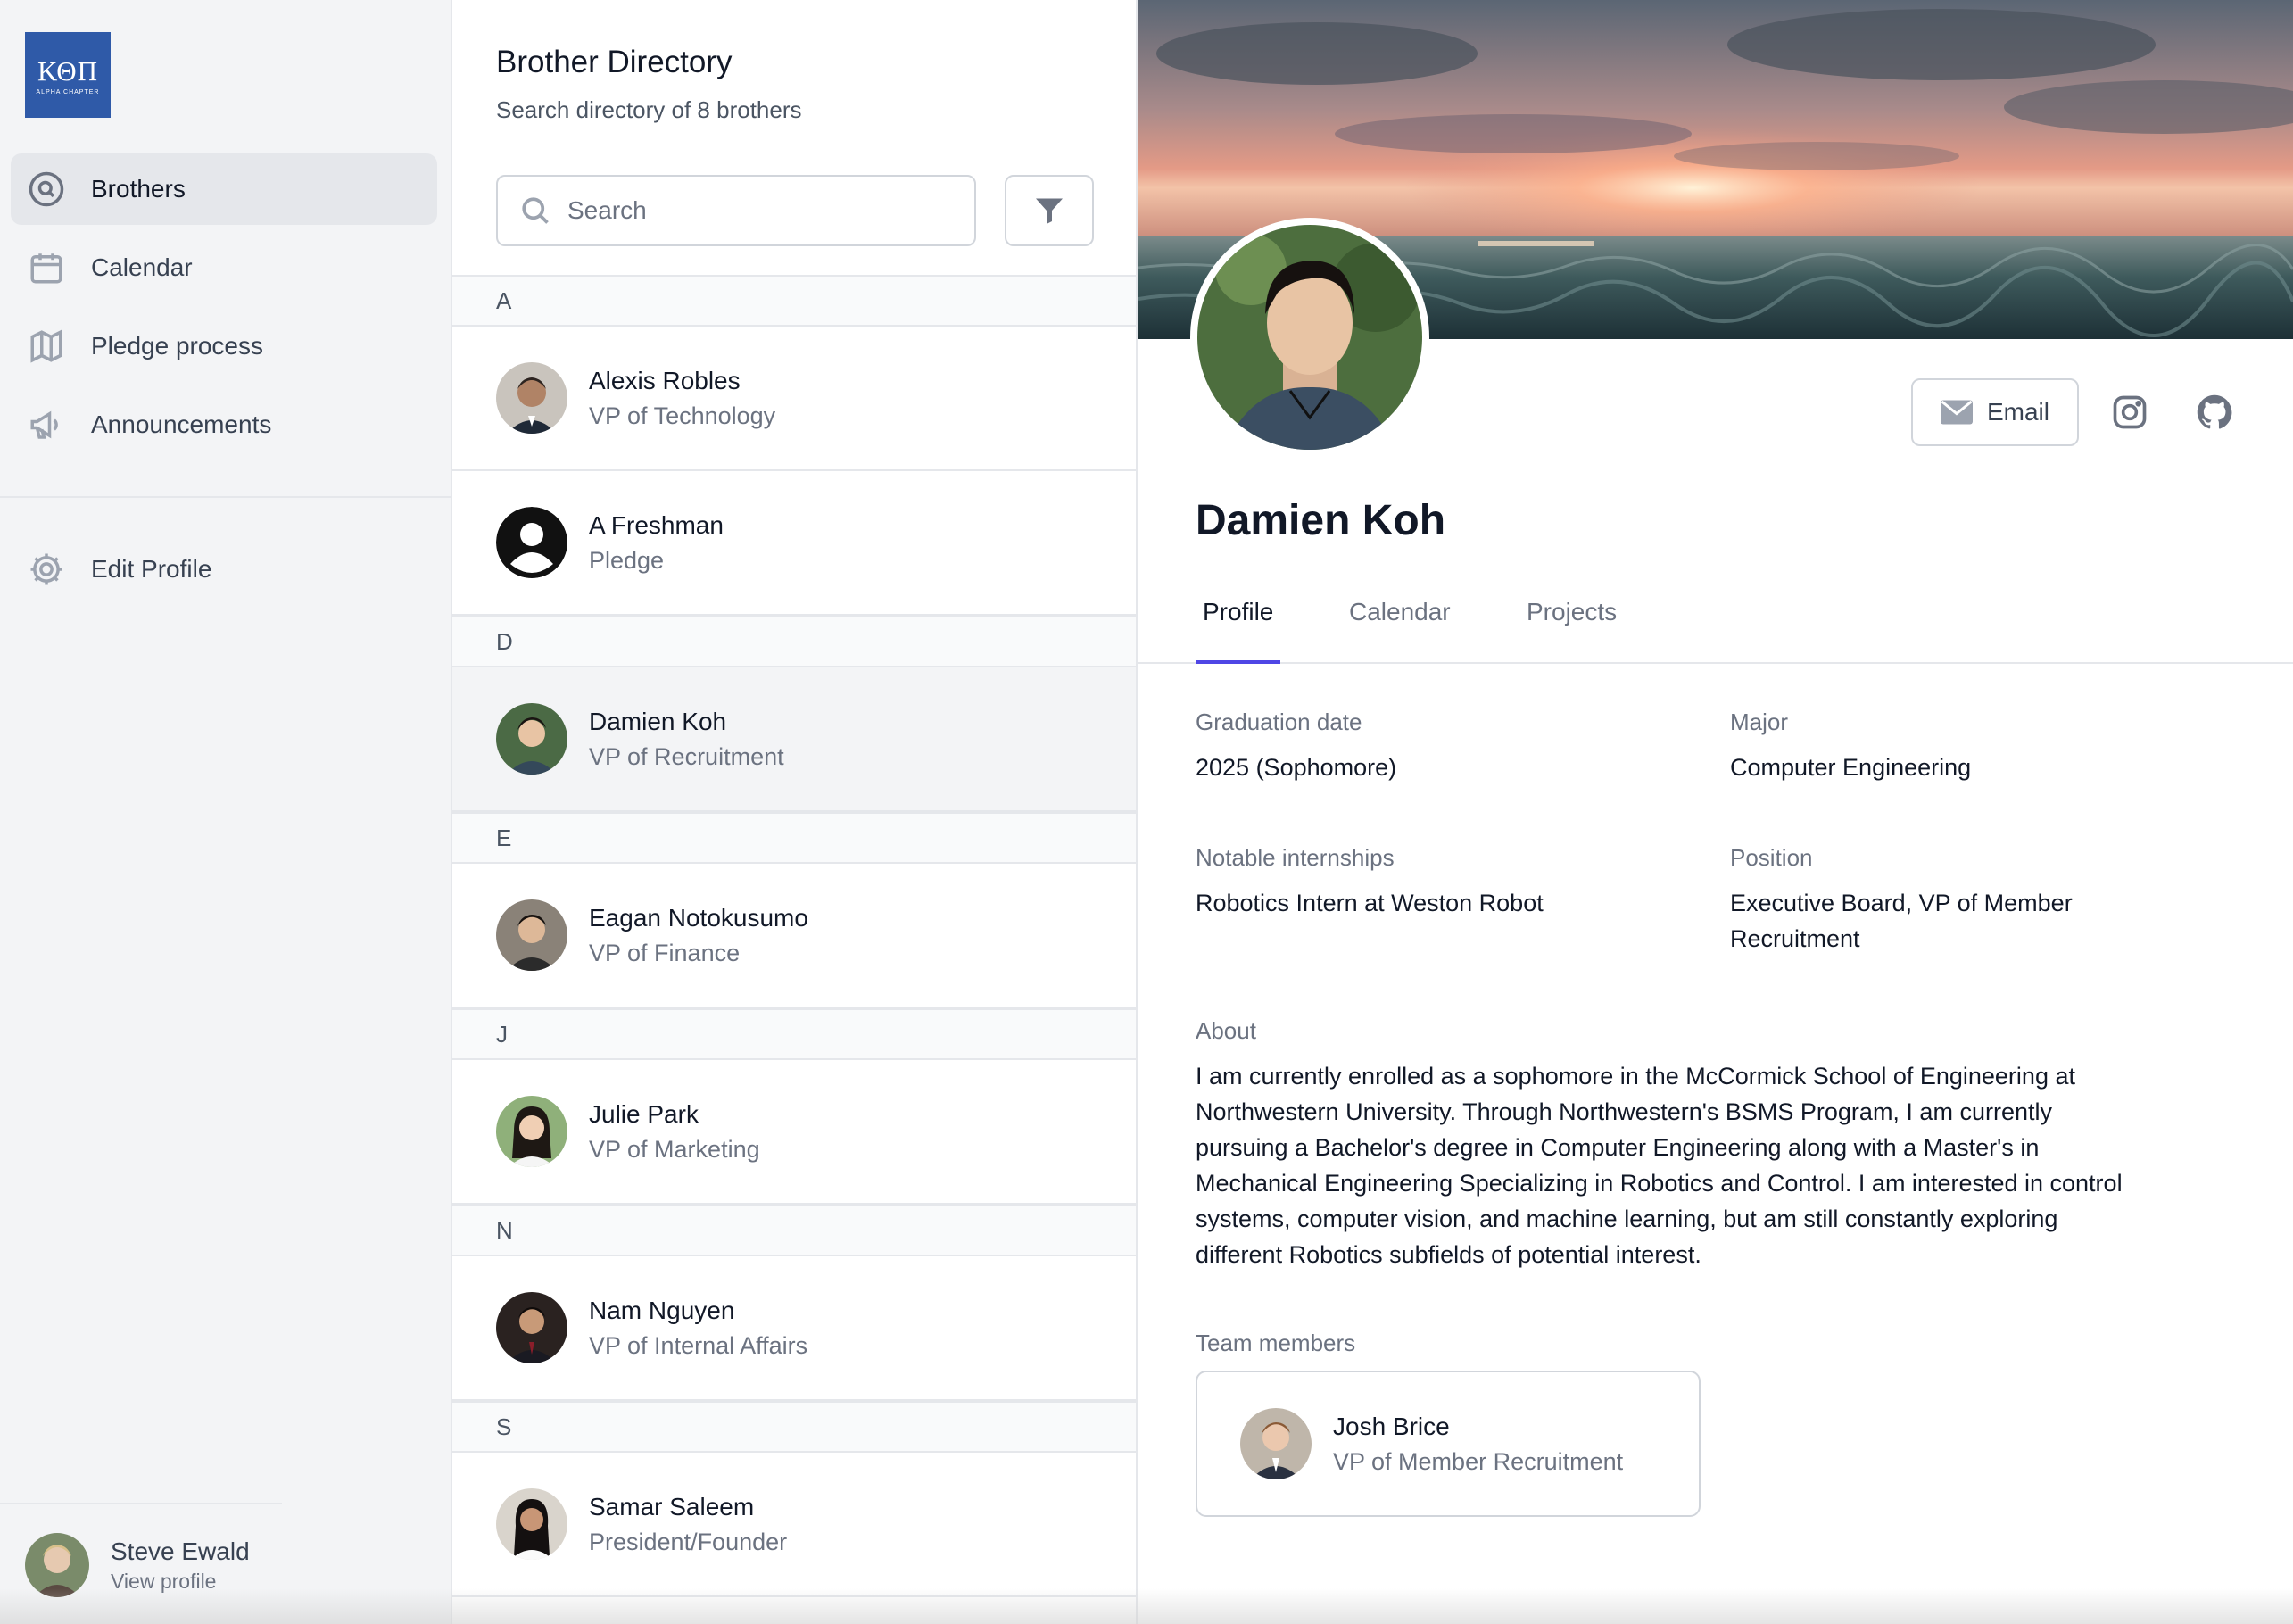  What do you see at coordinates (46, 569) in the screenshot?
I see `gear-icon` at bounding box center [46, 569].